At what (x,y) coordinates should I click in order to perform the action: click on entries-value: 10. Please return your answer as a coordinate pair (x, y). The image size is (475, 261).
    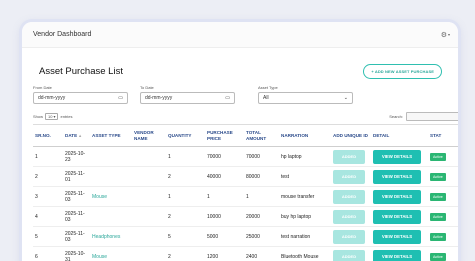
    Looking at the image, I should click on (50, 116).